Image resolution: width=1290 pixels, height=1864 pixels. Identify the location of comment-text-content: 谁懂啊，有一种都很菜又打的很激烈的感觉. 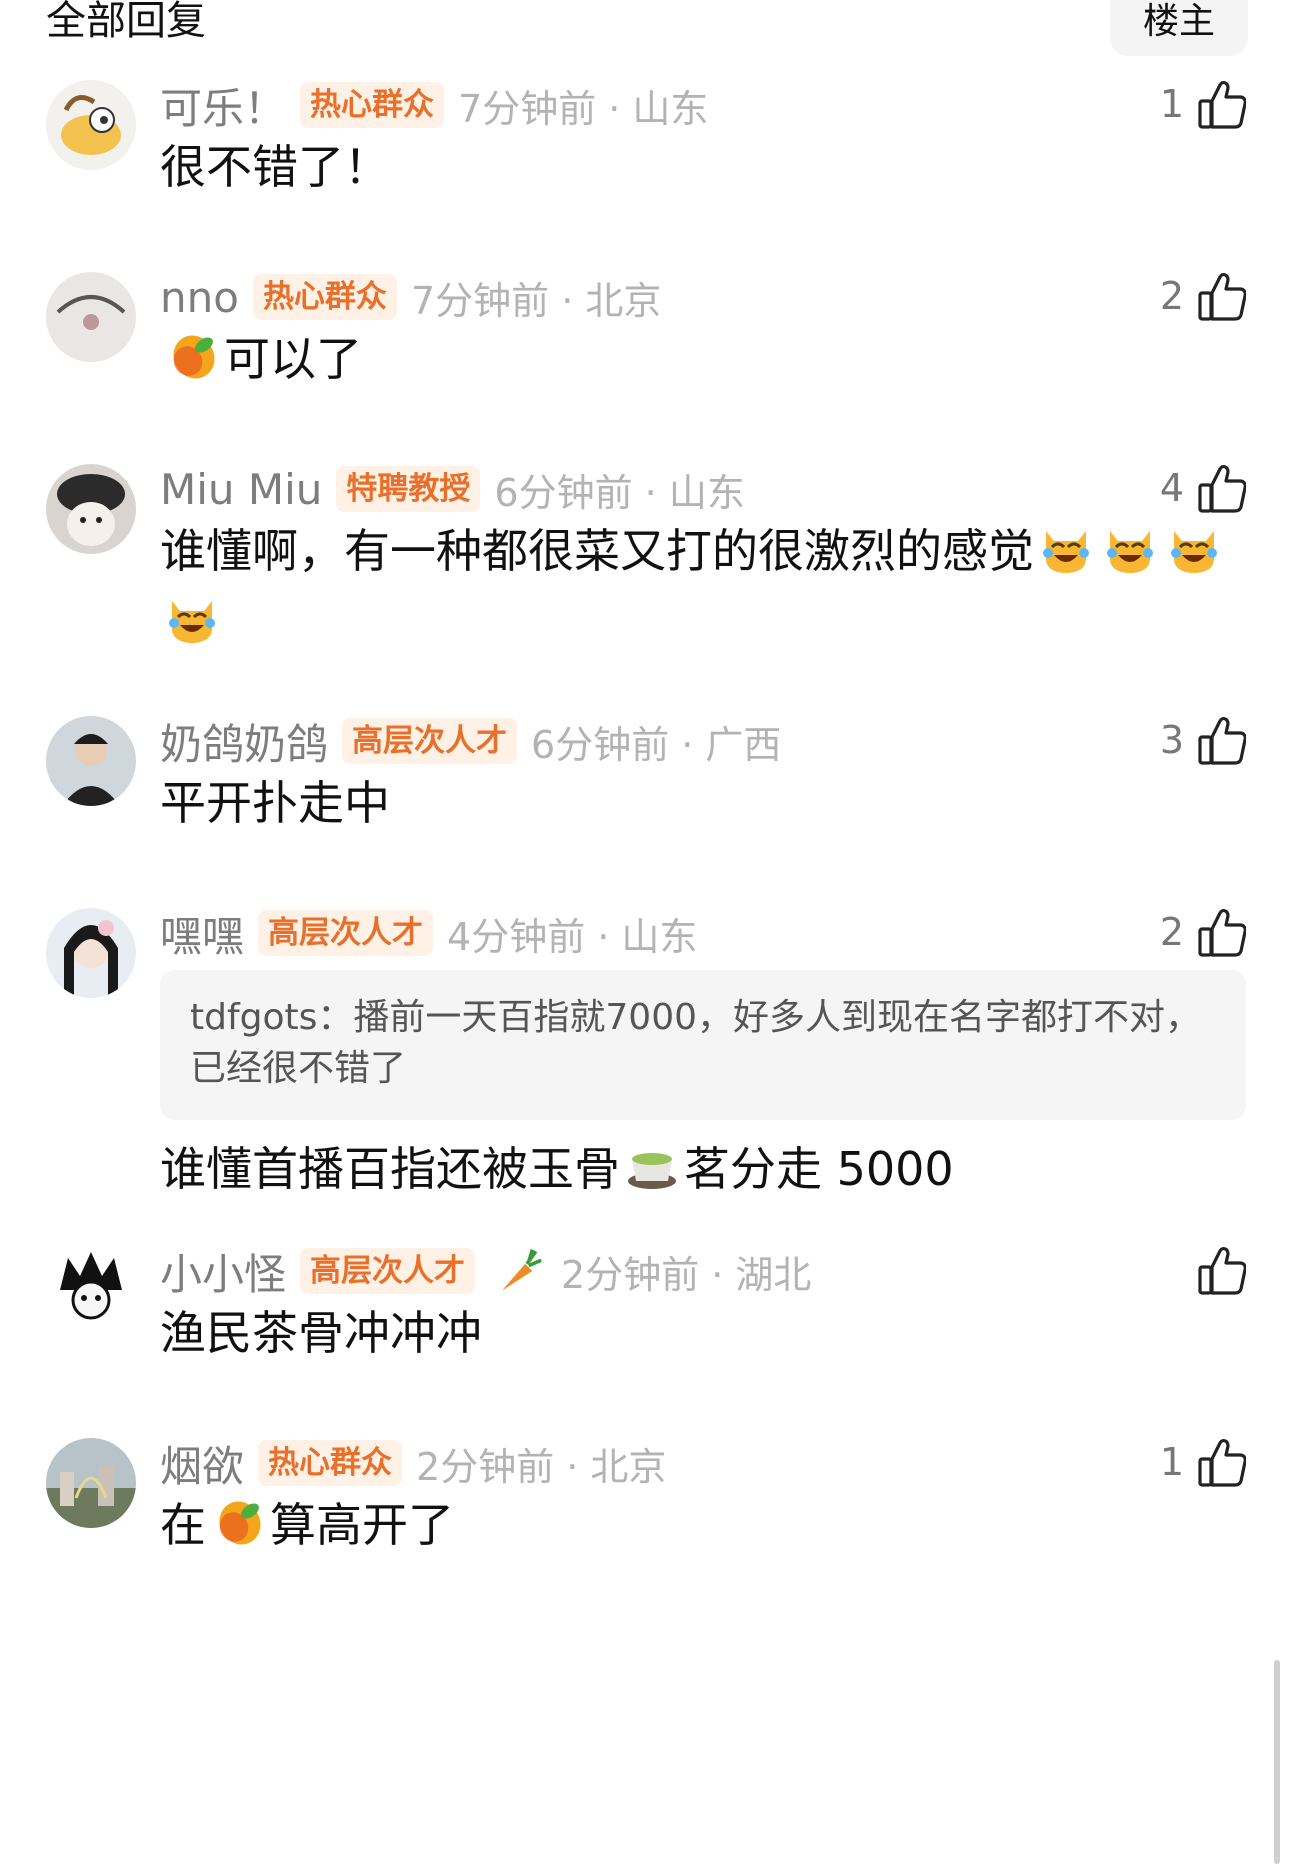
(597, 551).